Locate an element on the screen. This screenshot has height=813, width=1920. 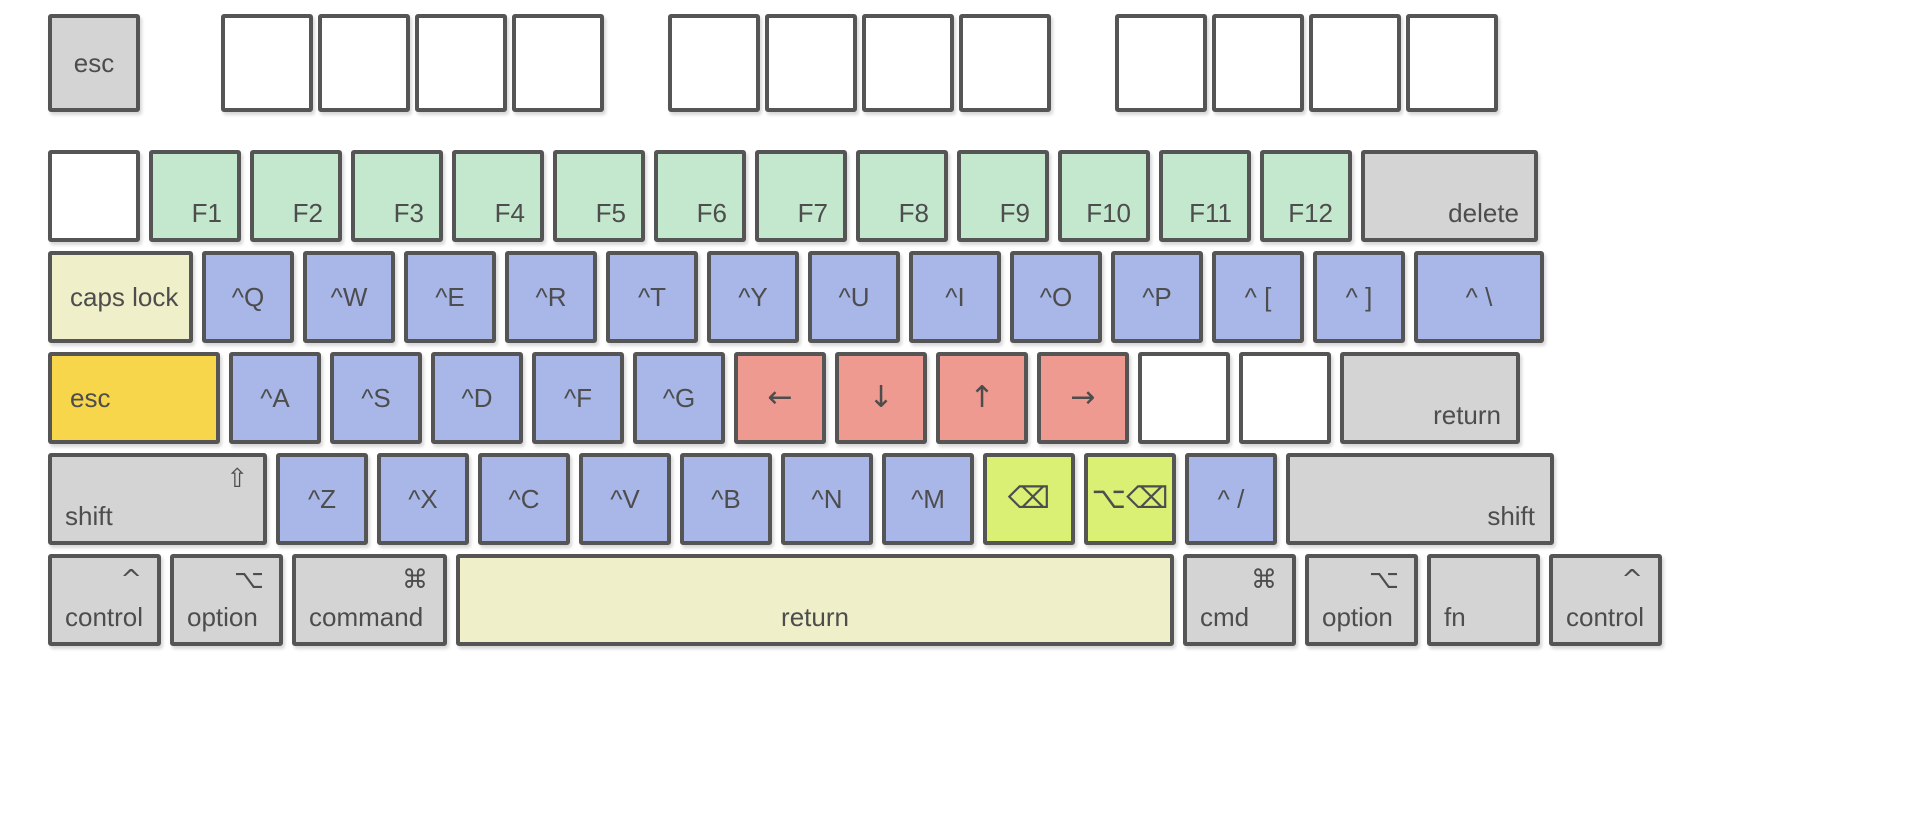
key-command-left-label: command is located at coordinates (366, 617).